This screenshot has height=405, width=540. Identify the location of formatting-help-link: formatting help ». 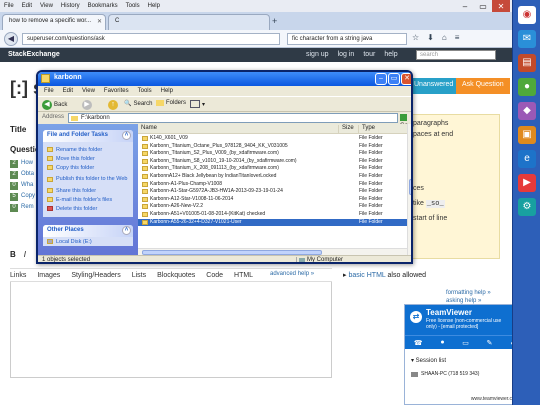
(468, 293).